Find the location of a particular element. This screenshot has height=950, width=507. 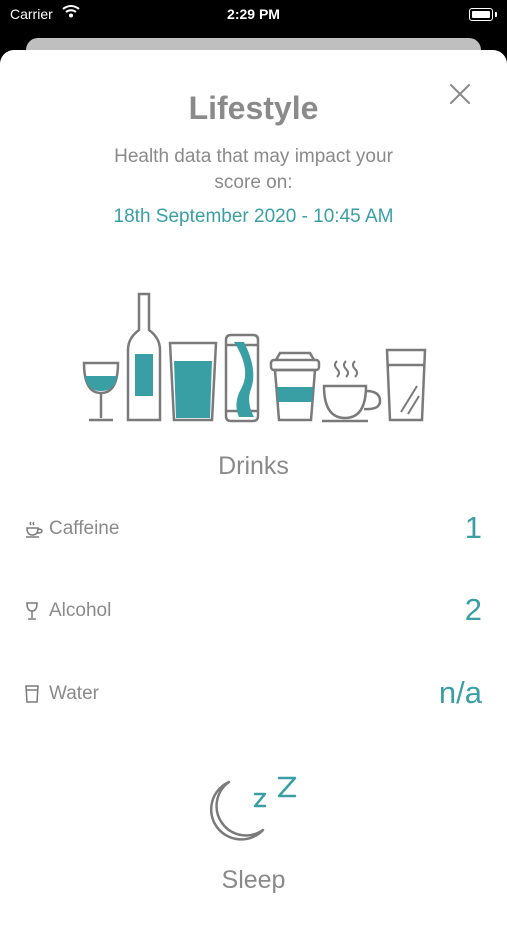

score-date: 18th September 2020 - 10:45 AM is located at coordinates (253, 216).